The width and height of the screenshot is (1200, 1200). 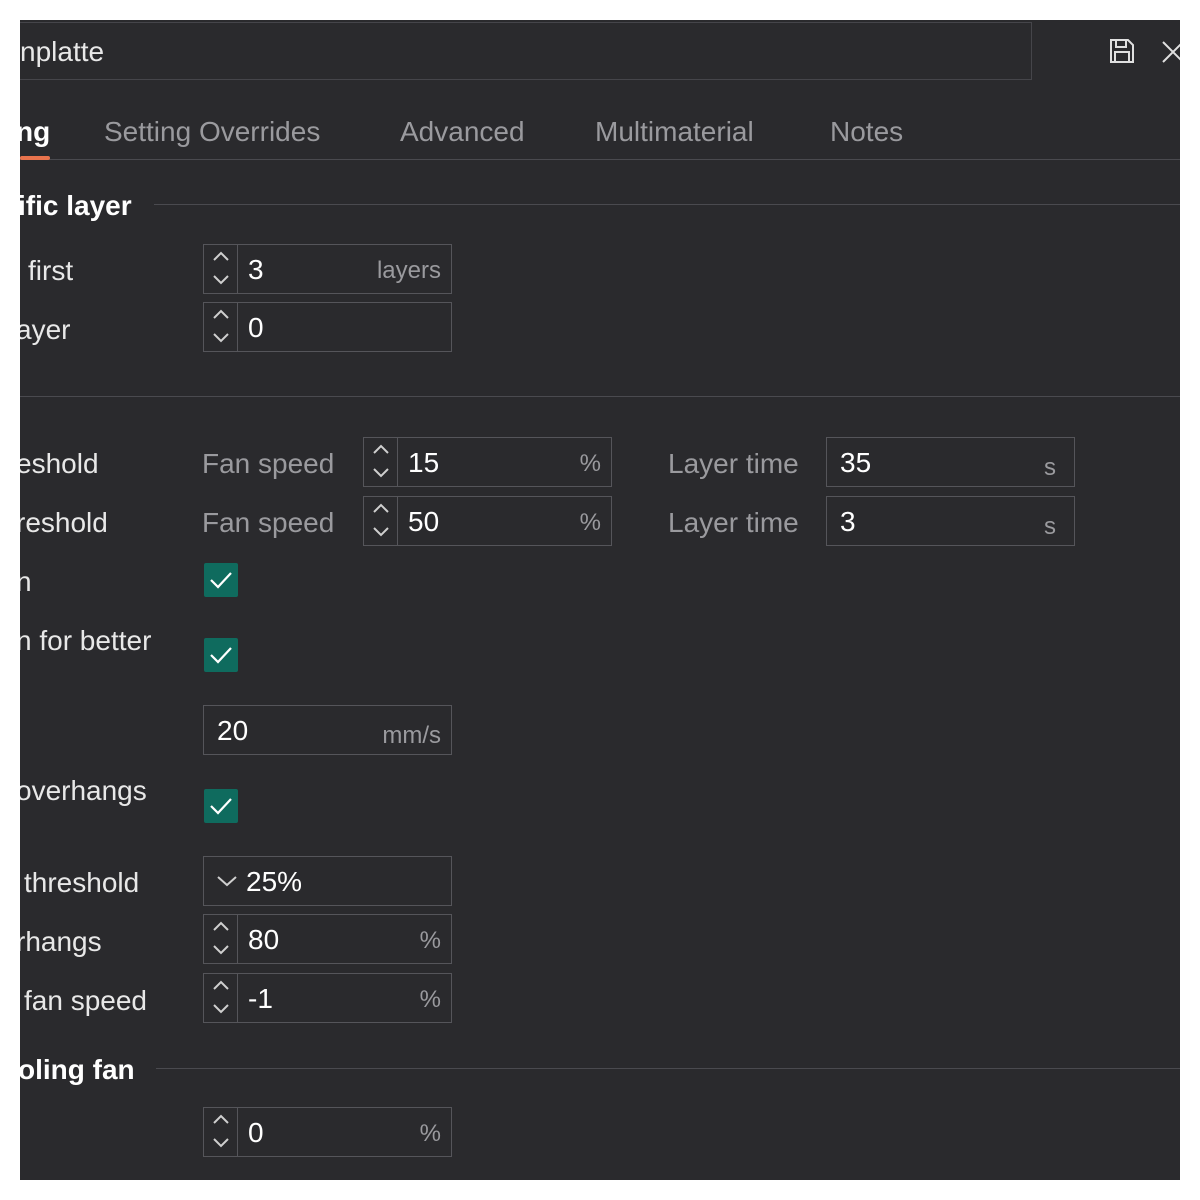 I want to click on field-value: 35, so click(x=856, y=462).